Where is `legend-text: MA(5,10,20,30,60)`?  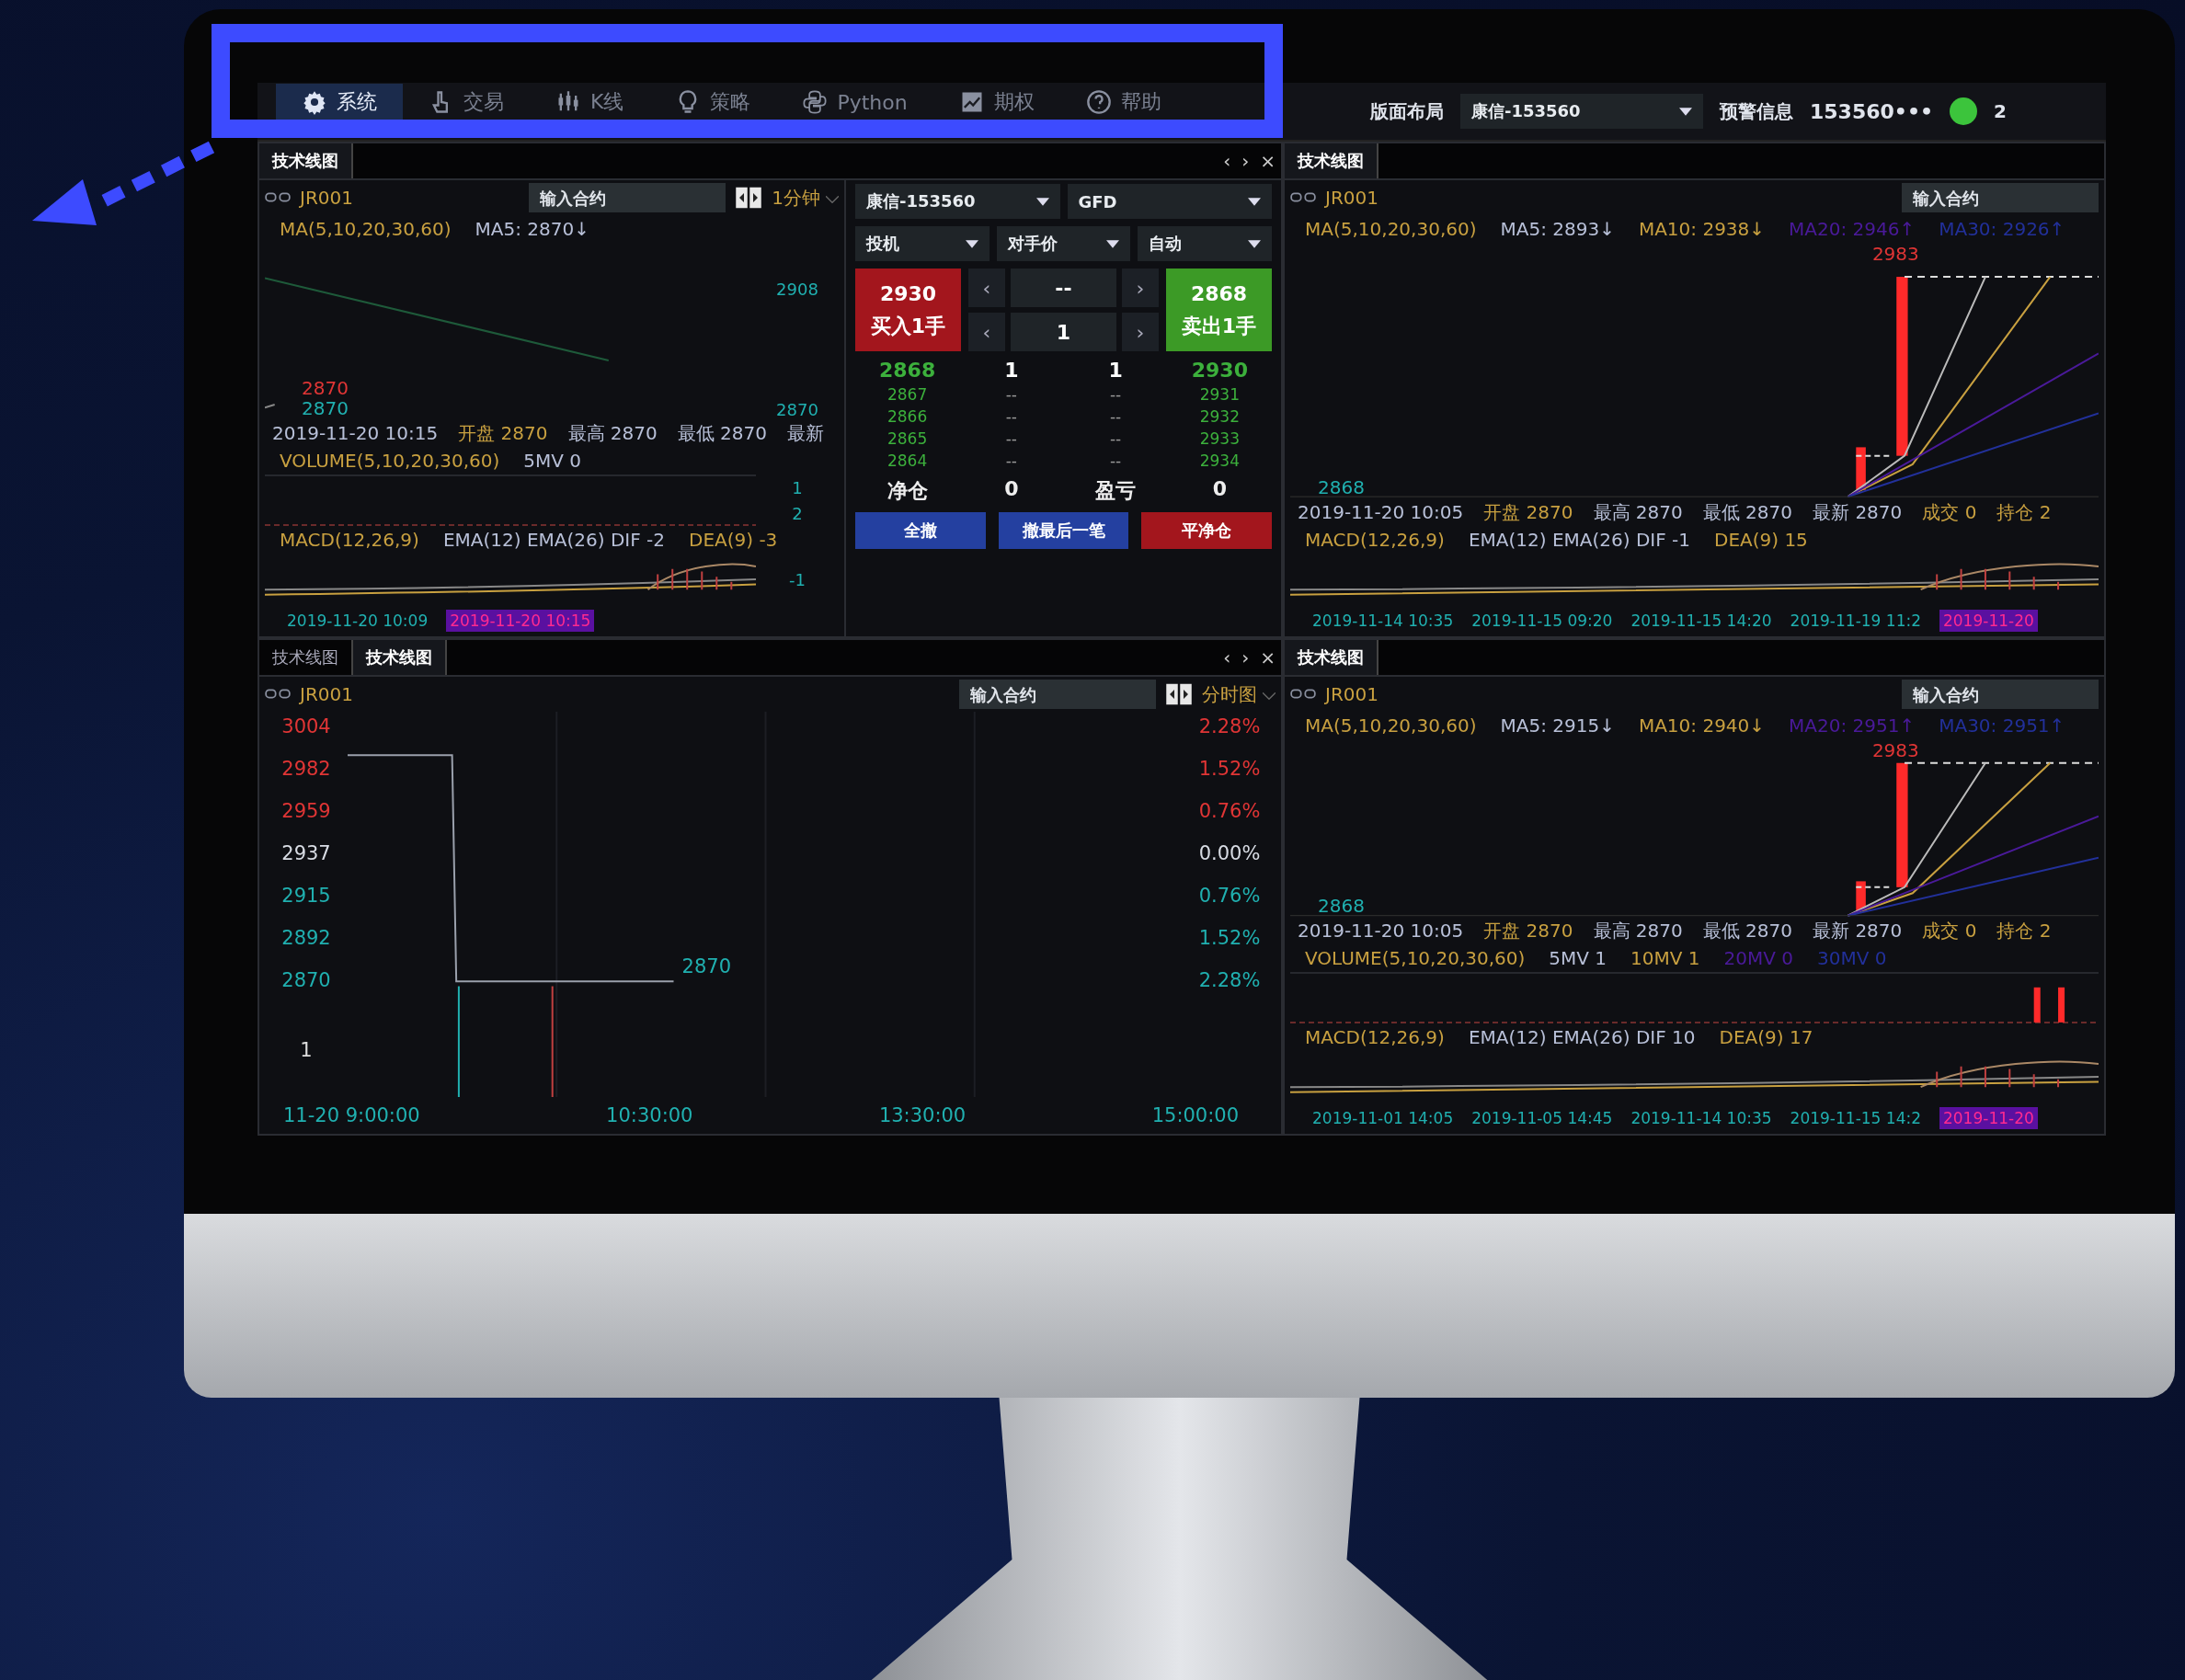 legend-text: MA(5,10,20,30,60) is located at coordinates (1391, 229).